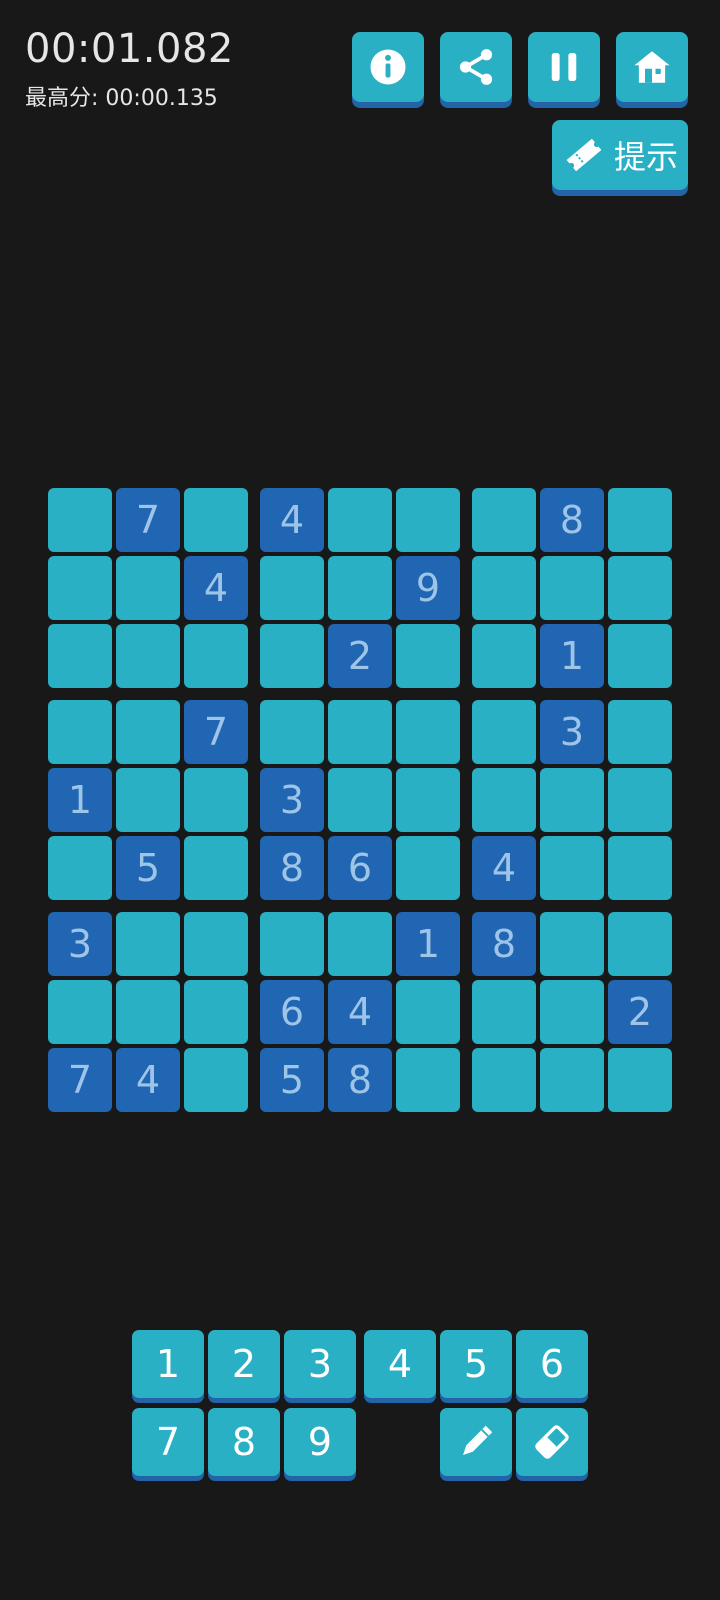 The image size is (720, 1600). I want to click on eraser-button, so click(552, 1442).